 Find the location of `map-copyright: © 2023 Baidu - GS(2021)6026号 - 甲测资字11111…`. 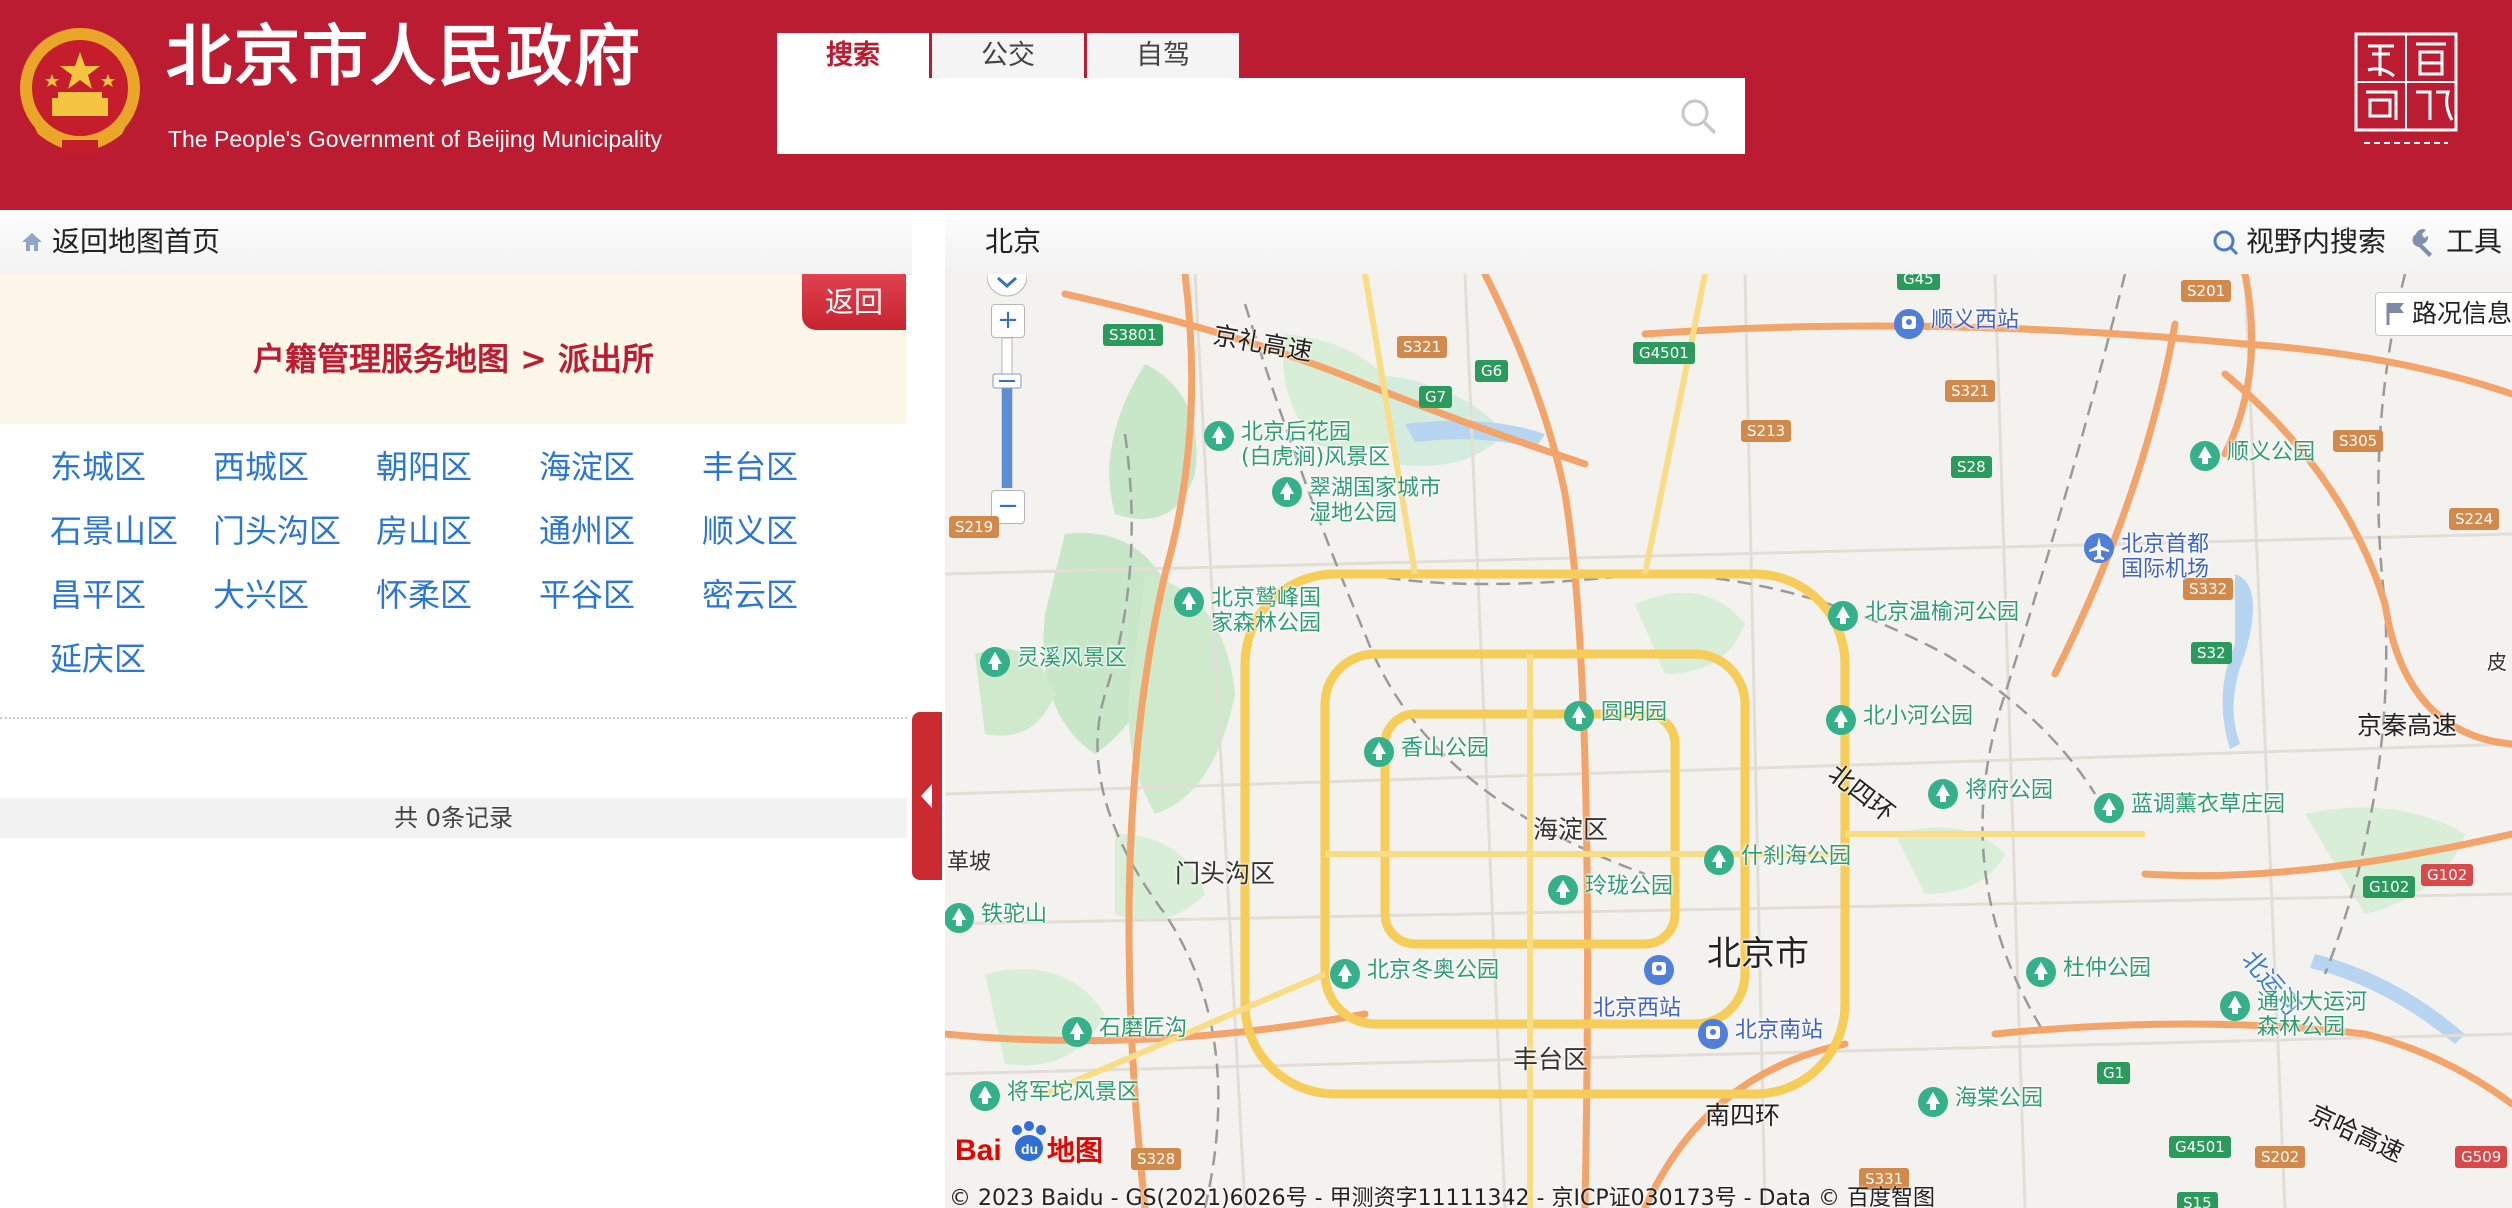

map-copyright: © 2023 Baidu - GS(2021)6026号 - 甲测资字11111… is located at coordinates (1442, 1197).